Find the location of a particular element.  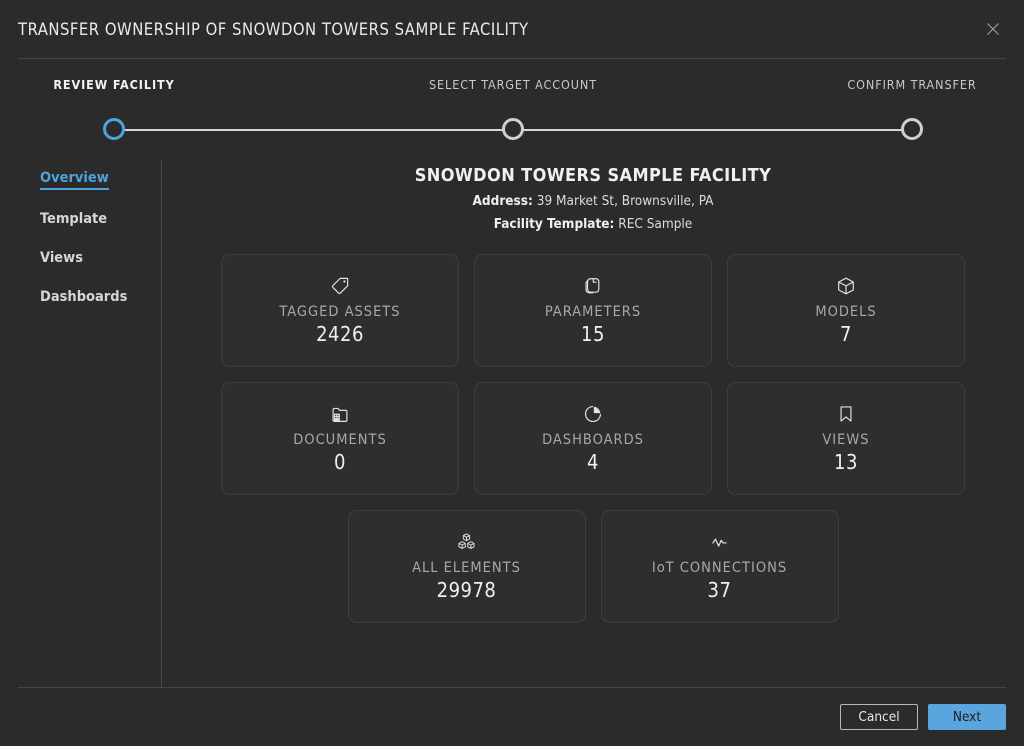

metric-card-parameters: PARAMETERS 15 is located at coordinates (593, 310).